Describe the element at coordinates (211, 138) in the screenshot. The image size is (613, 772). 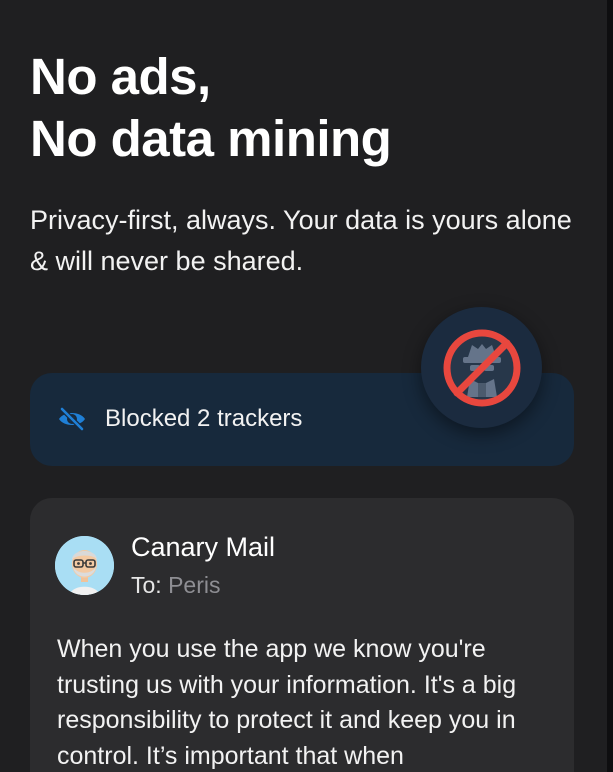
I see `headline-line-2: No data mining` at that location.